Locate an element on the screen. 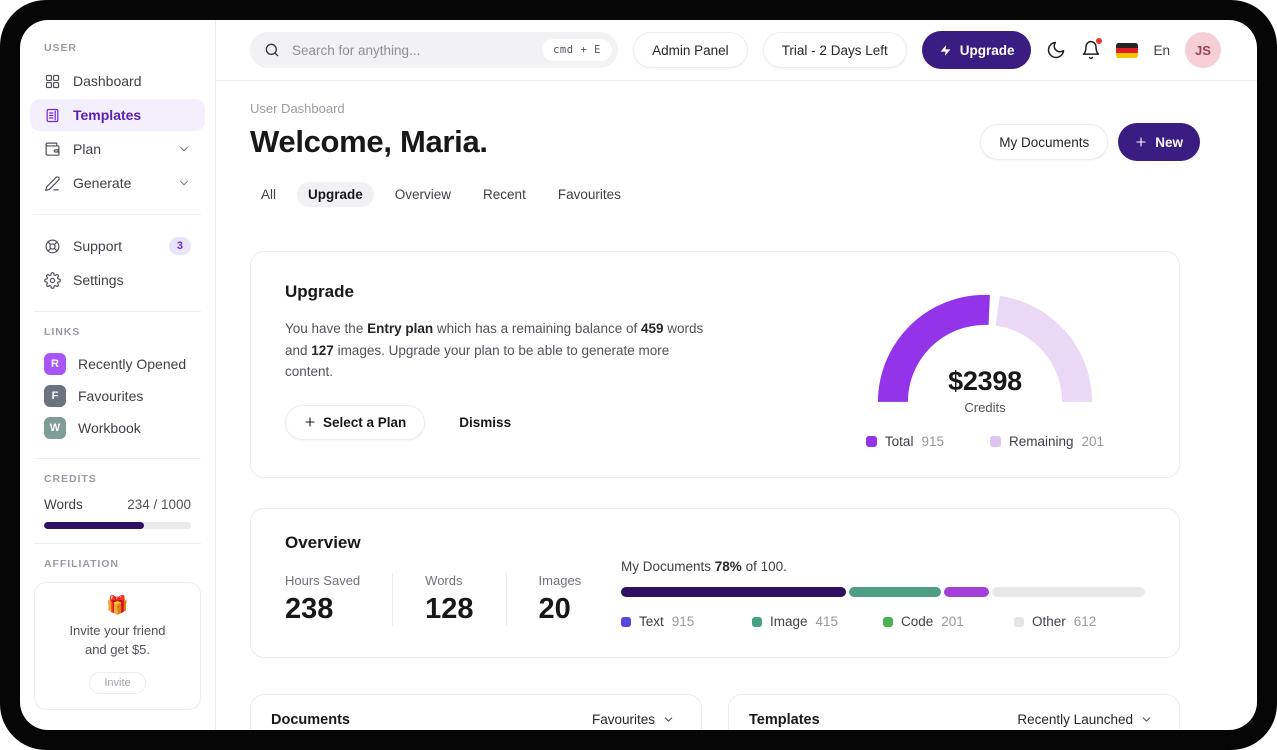 The width and height of the screenshot is (1277, 750). bar-legend: Text 915 Image 415 Code 201 Other 612 is located at coordinates (883, 621).